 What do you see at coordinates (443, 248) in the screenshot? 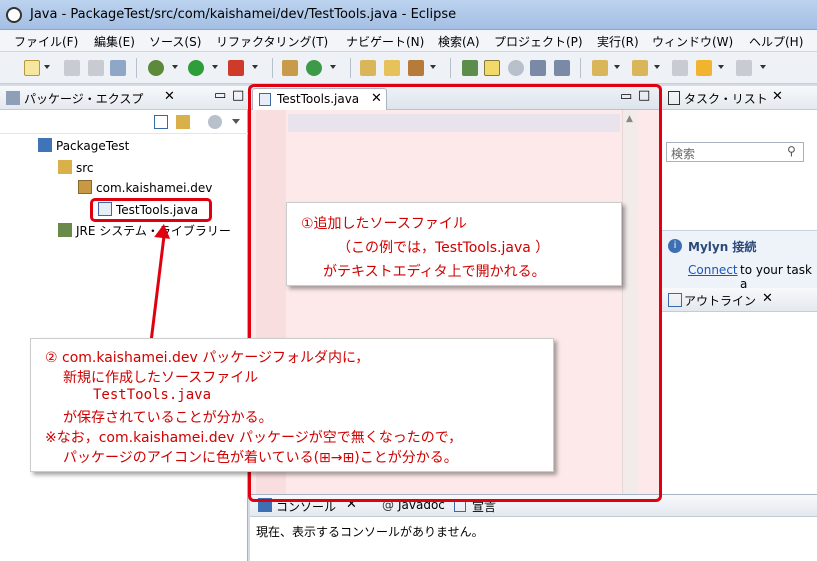
I see `callout1-line2: （この例では，TestTools.java ）` at bounding box center [443, 248].